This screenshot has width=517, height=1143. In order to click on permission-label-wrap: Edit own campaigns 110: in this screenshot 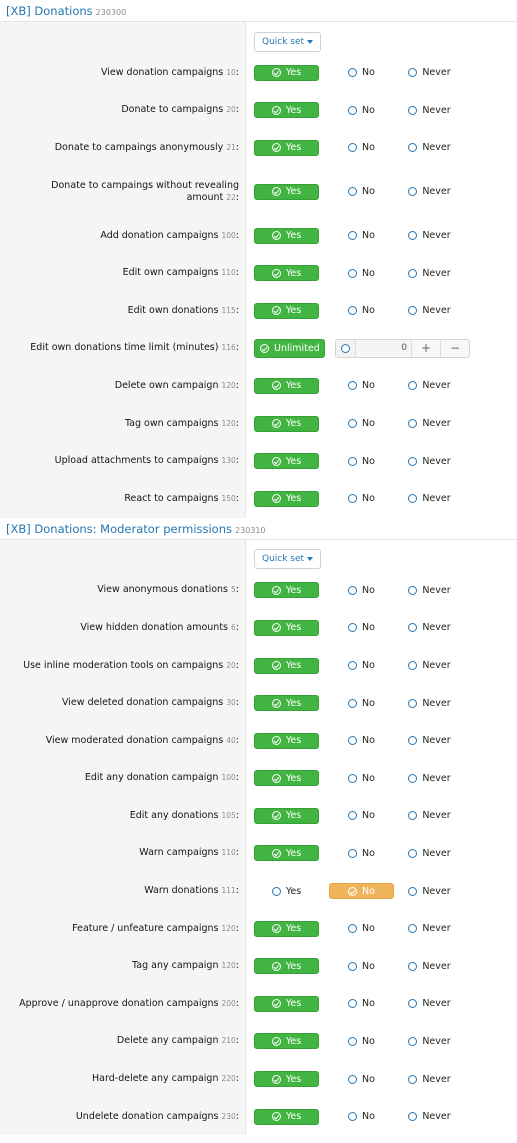, I will do `click(181, 273)`.